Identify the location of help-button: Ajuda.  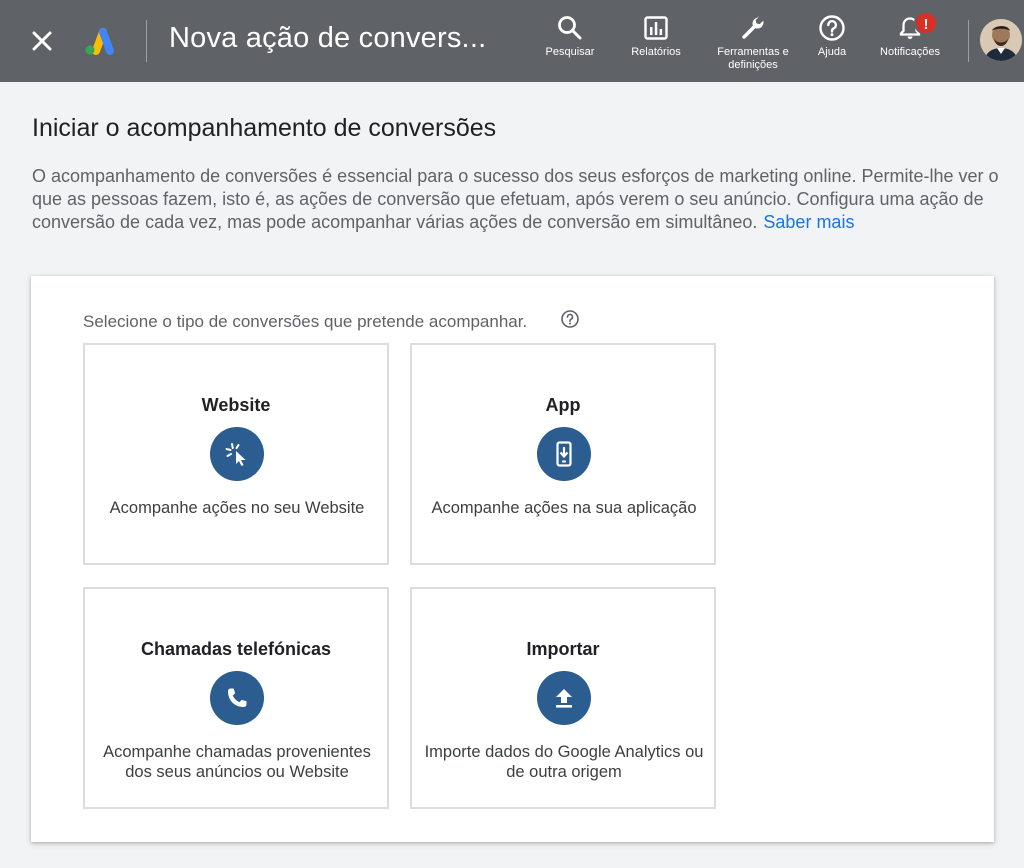
(832, 36).